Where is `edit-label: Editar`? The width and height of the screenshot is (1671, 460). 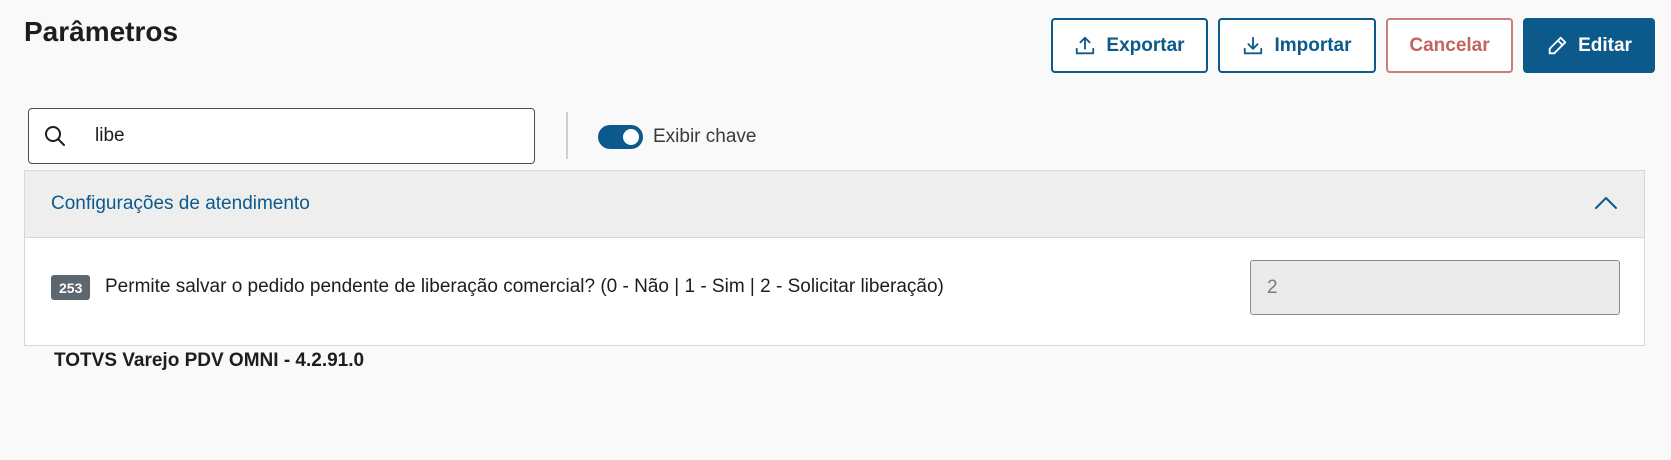 edit-label: Editar is located at coordinates (1605, 45).